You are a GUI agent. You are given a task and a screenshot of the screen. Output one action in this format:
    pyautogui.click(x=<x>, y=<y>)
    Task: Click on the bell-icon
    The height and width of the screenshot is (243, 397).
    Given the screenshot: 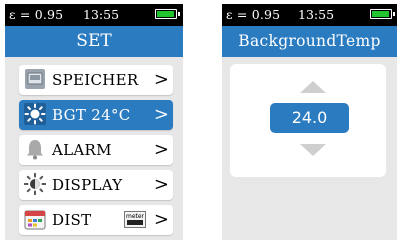 What is the action you would take?
    pyautogui.click(x=35, y=150)
    